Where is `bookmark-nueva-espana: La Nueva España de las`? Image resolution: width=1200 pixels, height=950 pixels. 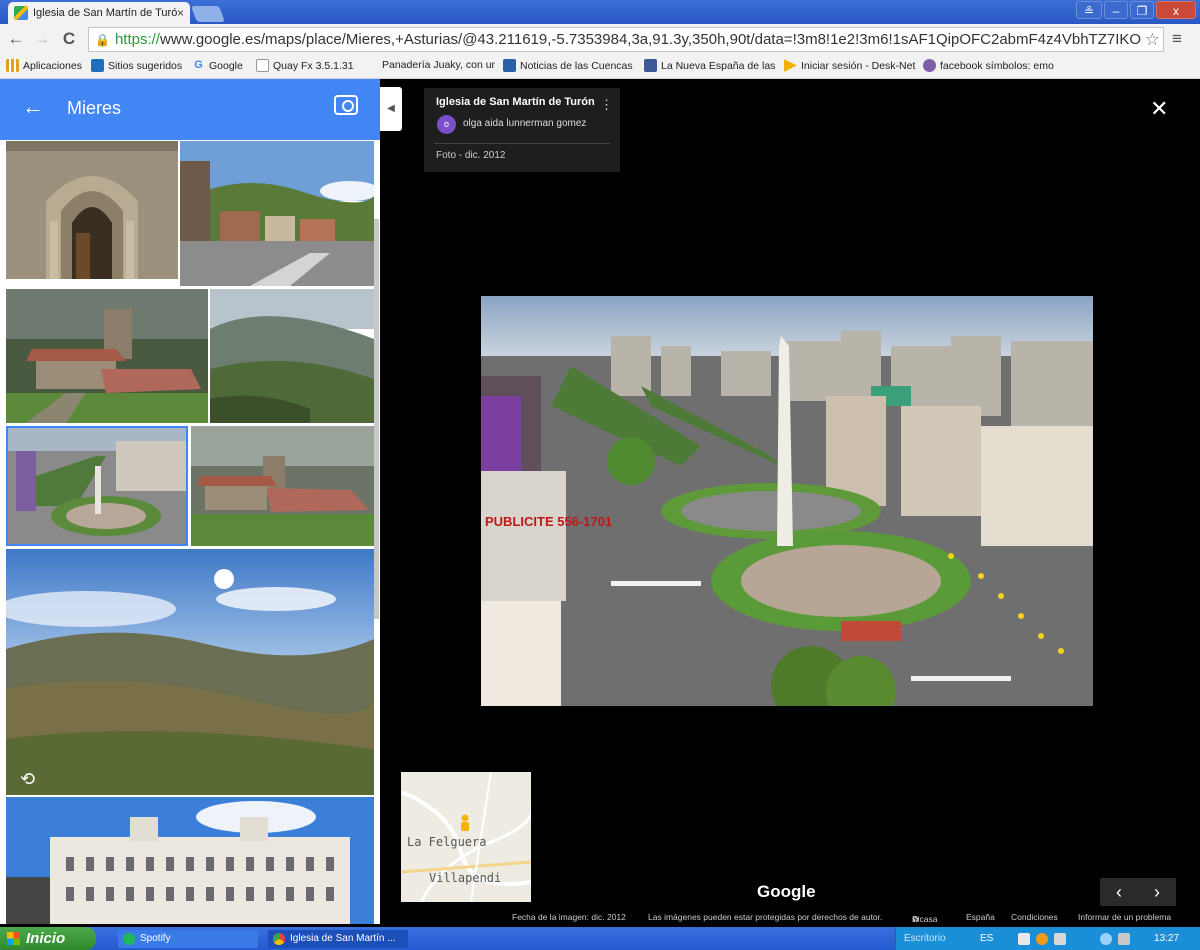
bookmark-nueva-espana: La Nueva España de las is located at coordinates (709, 65).